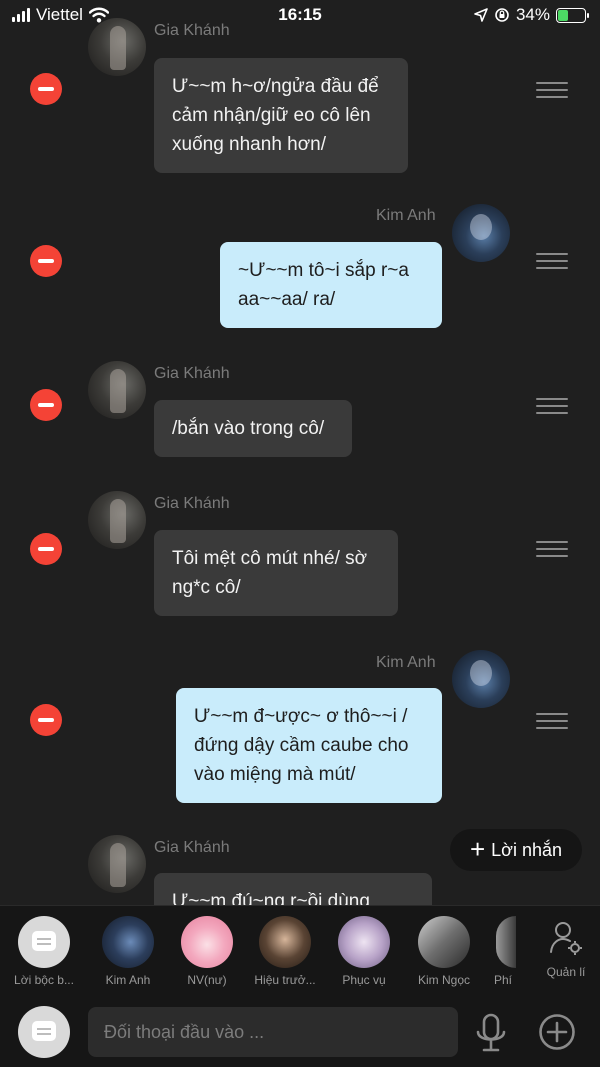 This screenshot has height=1067, width=600. I want to click on contact-name: Kim Anh, so click(128, 980).